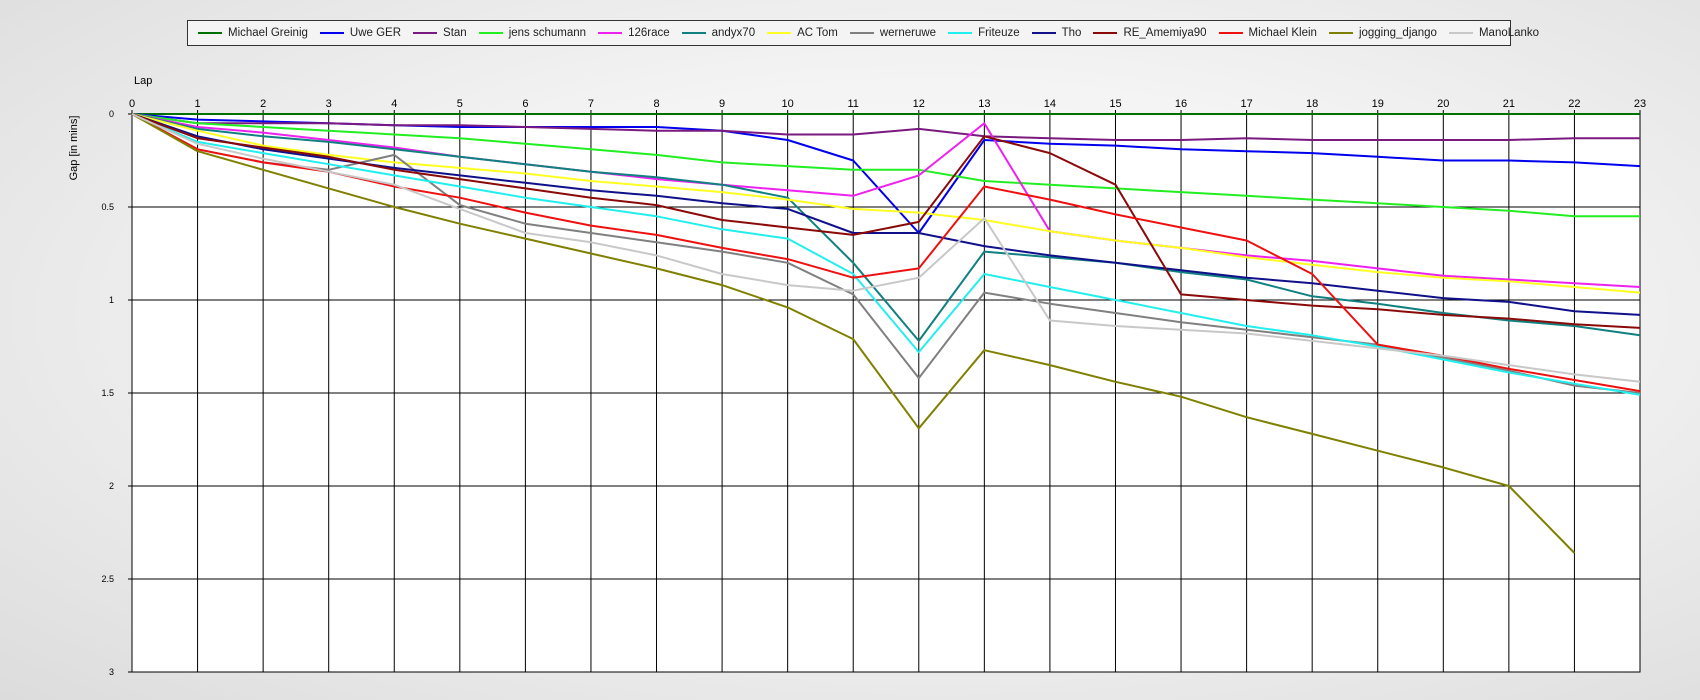 This screenshot has width=1700, height=700. Describe the element at coordinates (919, 104) in the screenshot. I see `x-tick-label: 12` at that location.